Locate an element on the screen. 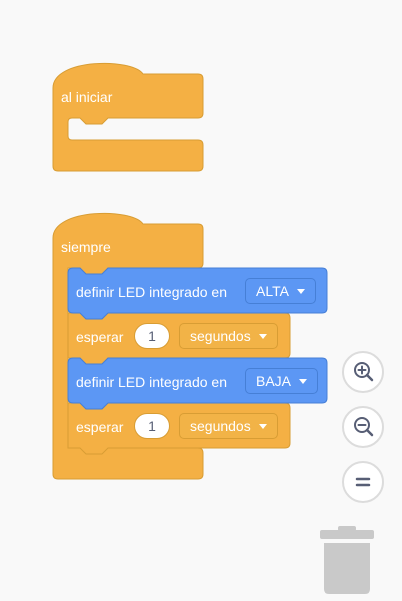  dropdown-value: ALTA is located at coordinates (272, 291).